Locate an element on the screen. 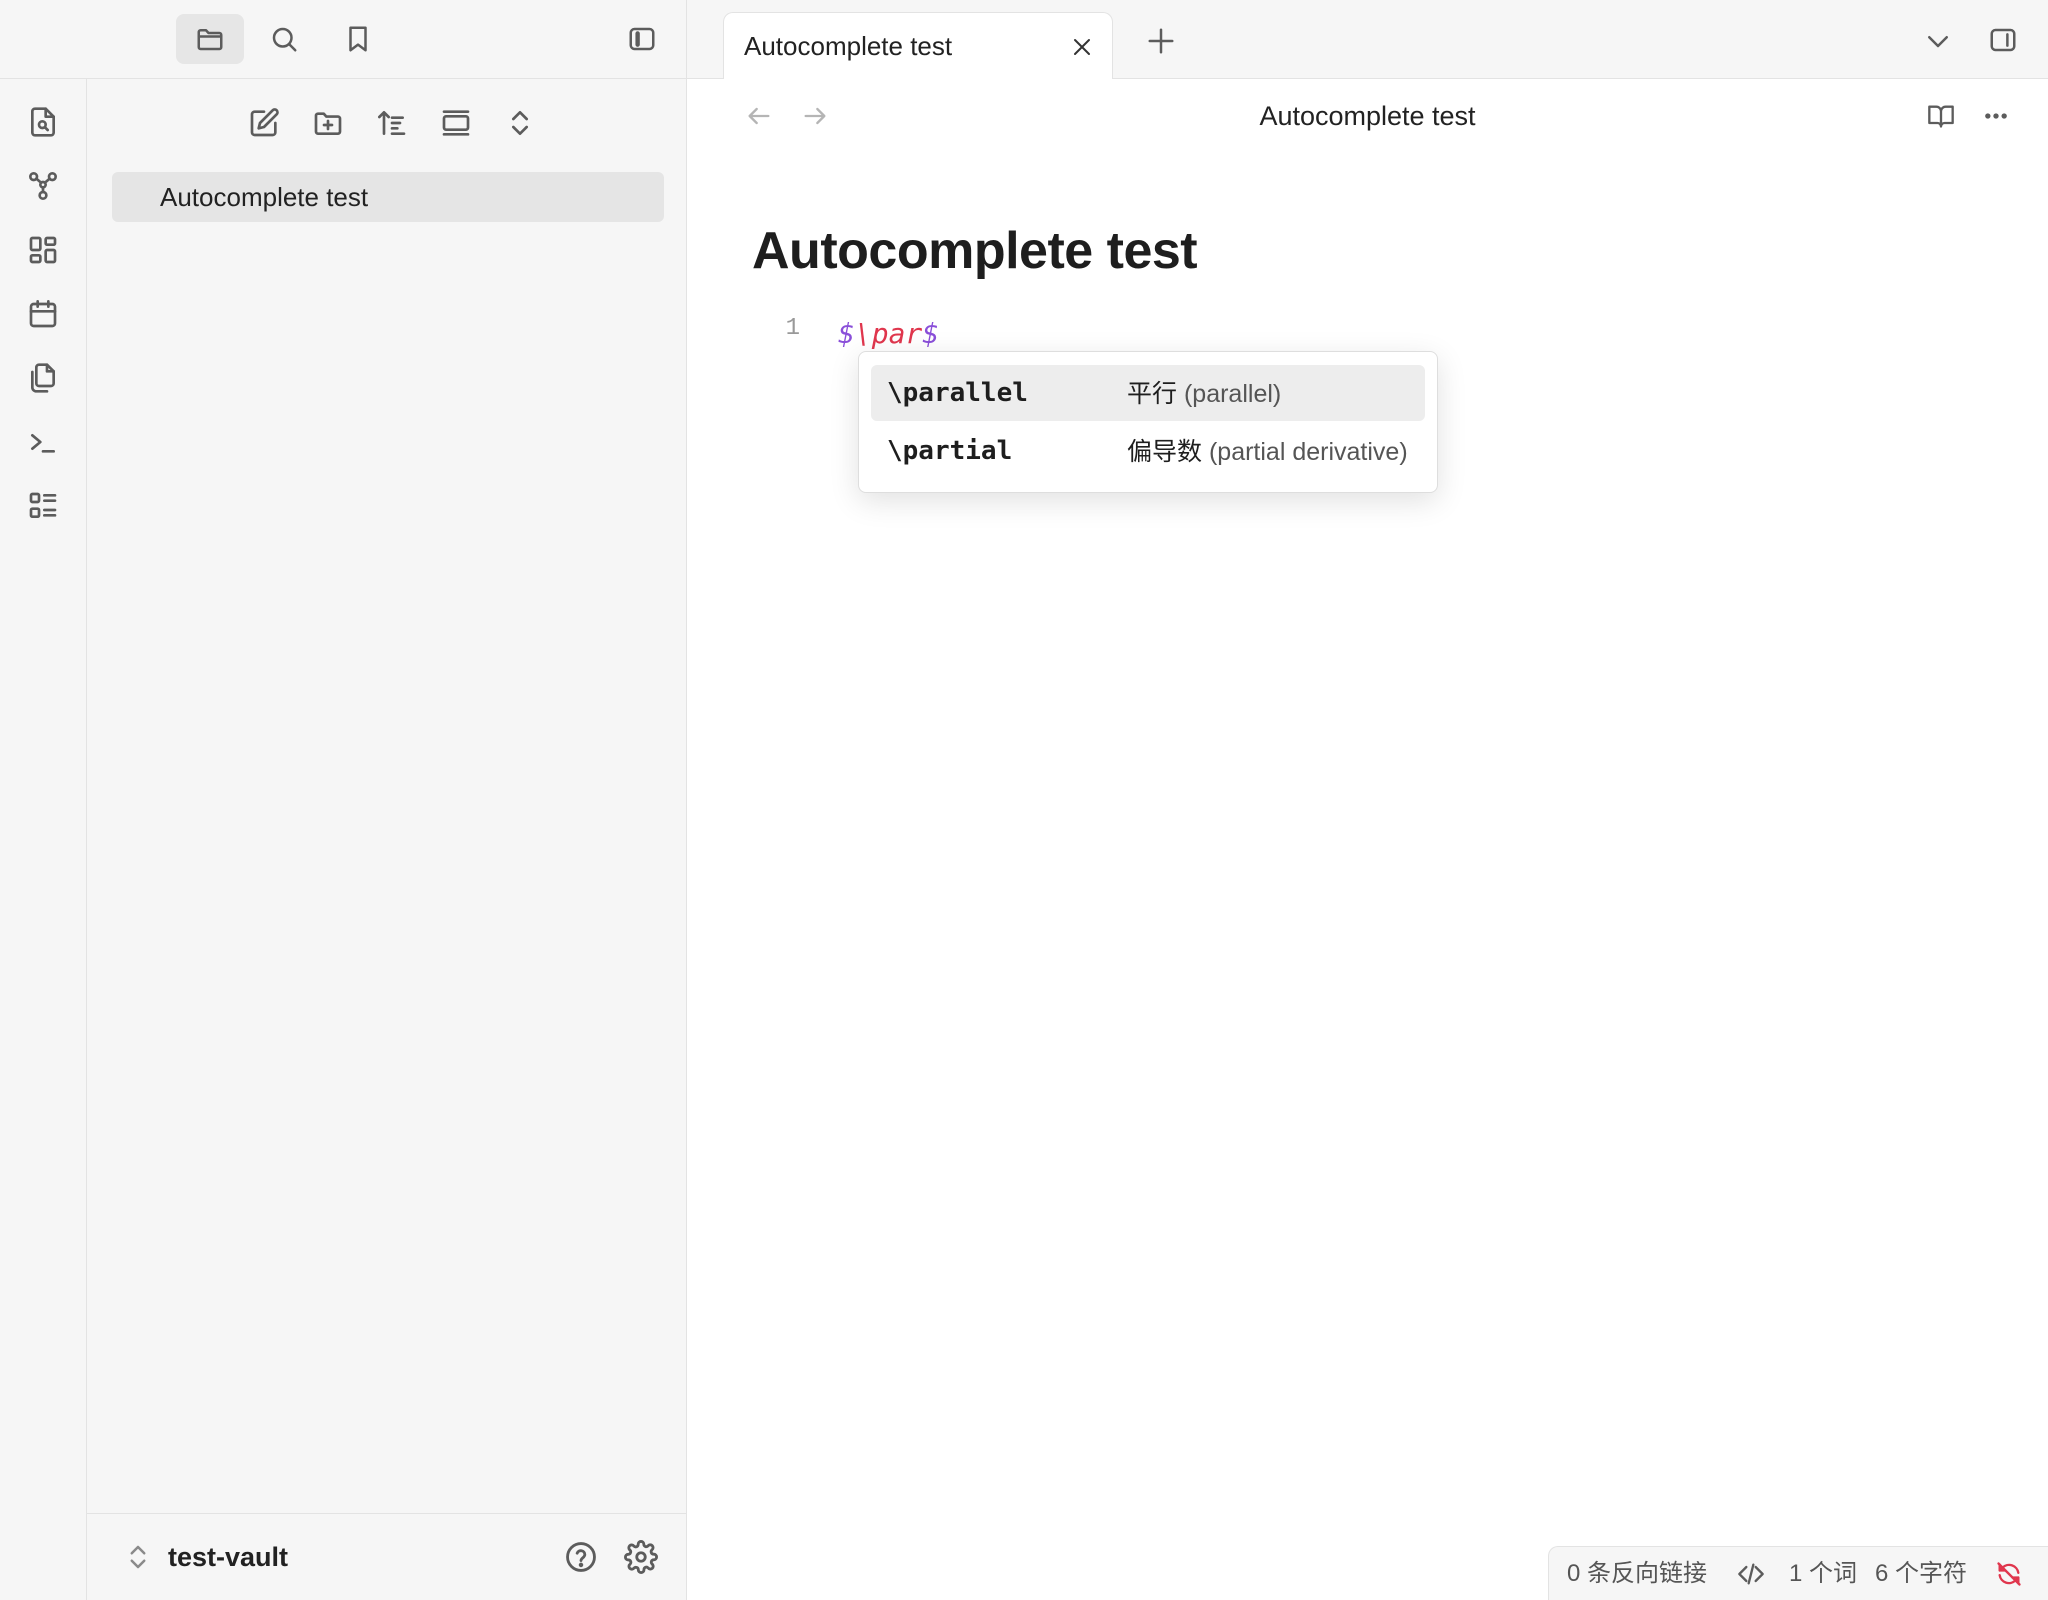 This screenshot has height=1600, width=2048. navigate-back-button is located at coordinates (759, 116).